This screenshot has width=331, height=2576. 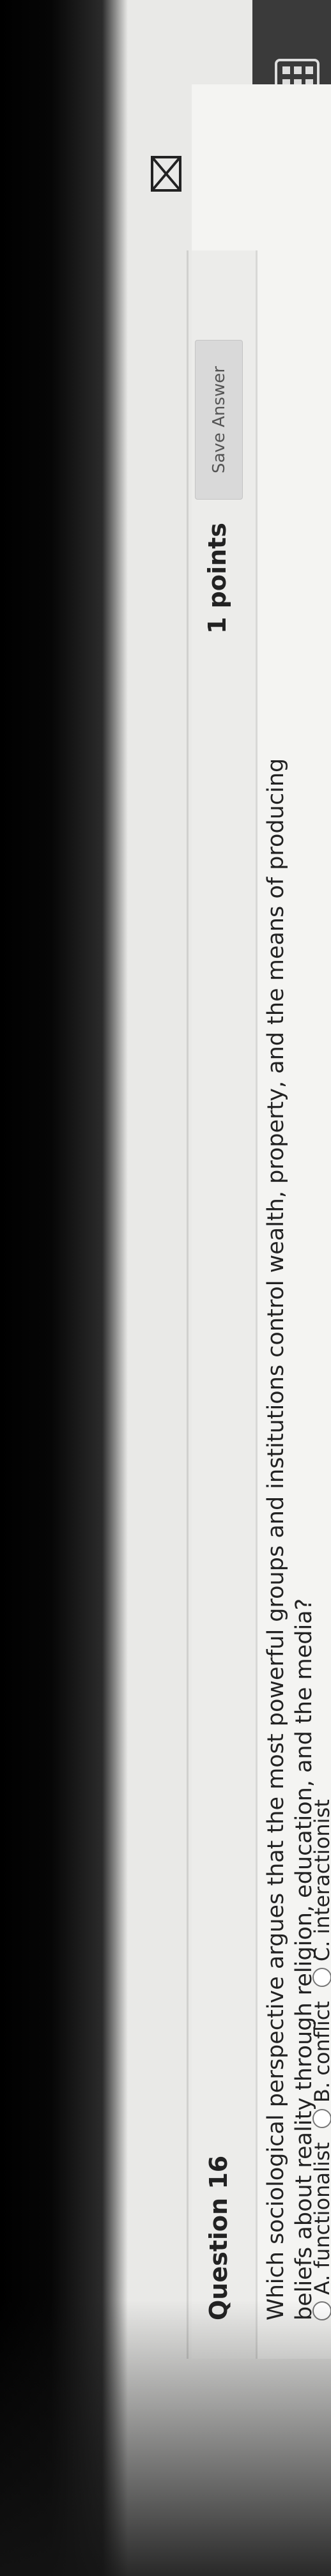 I want to click on answer-label-a: A. functionalist, so click(x=321, y=2218).